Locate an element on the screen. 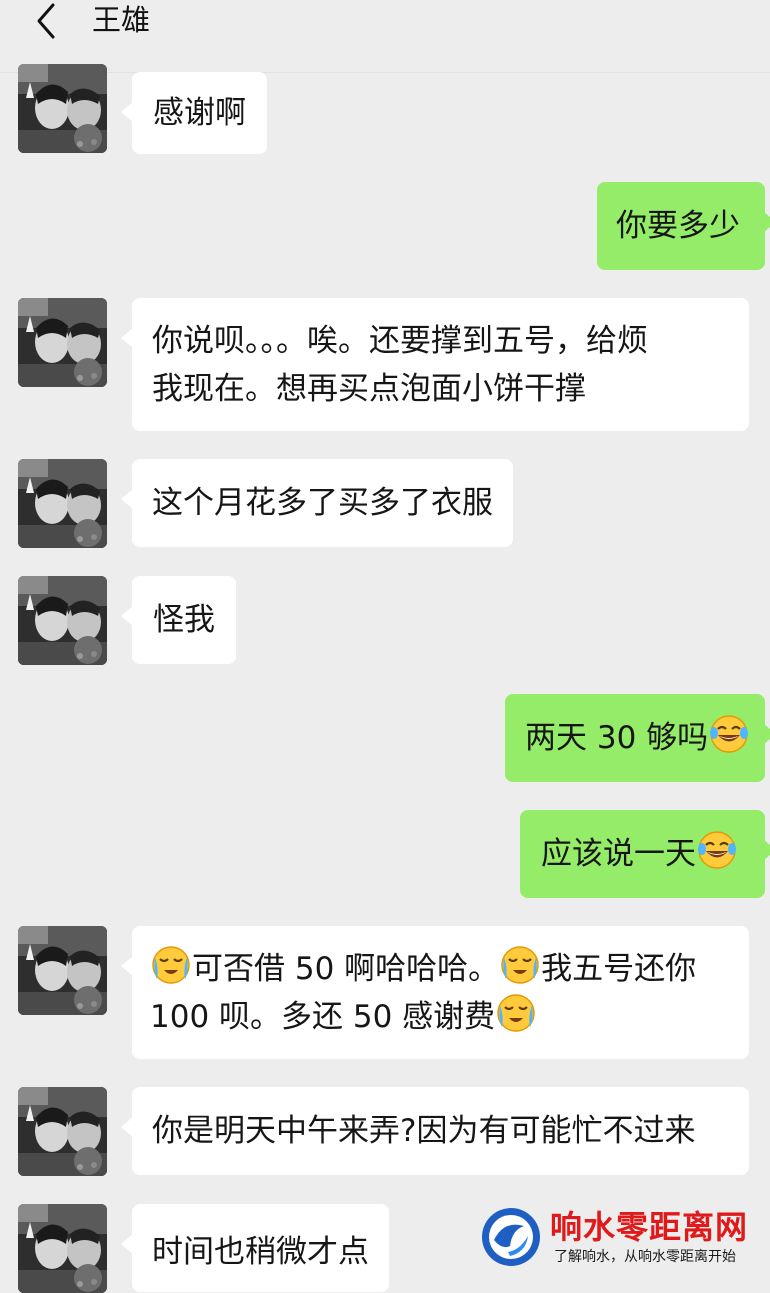  message-bubble-outgoing: 应该说一天 is located at coordinates (645, 854).